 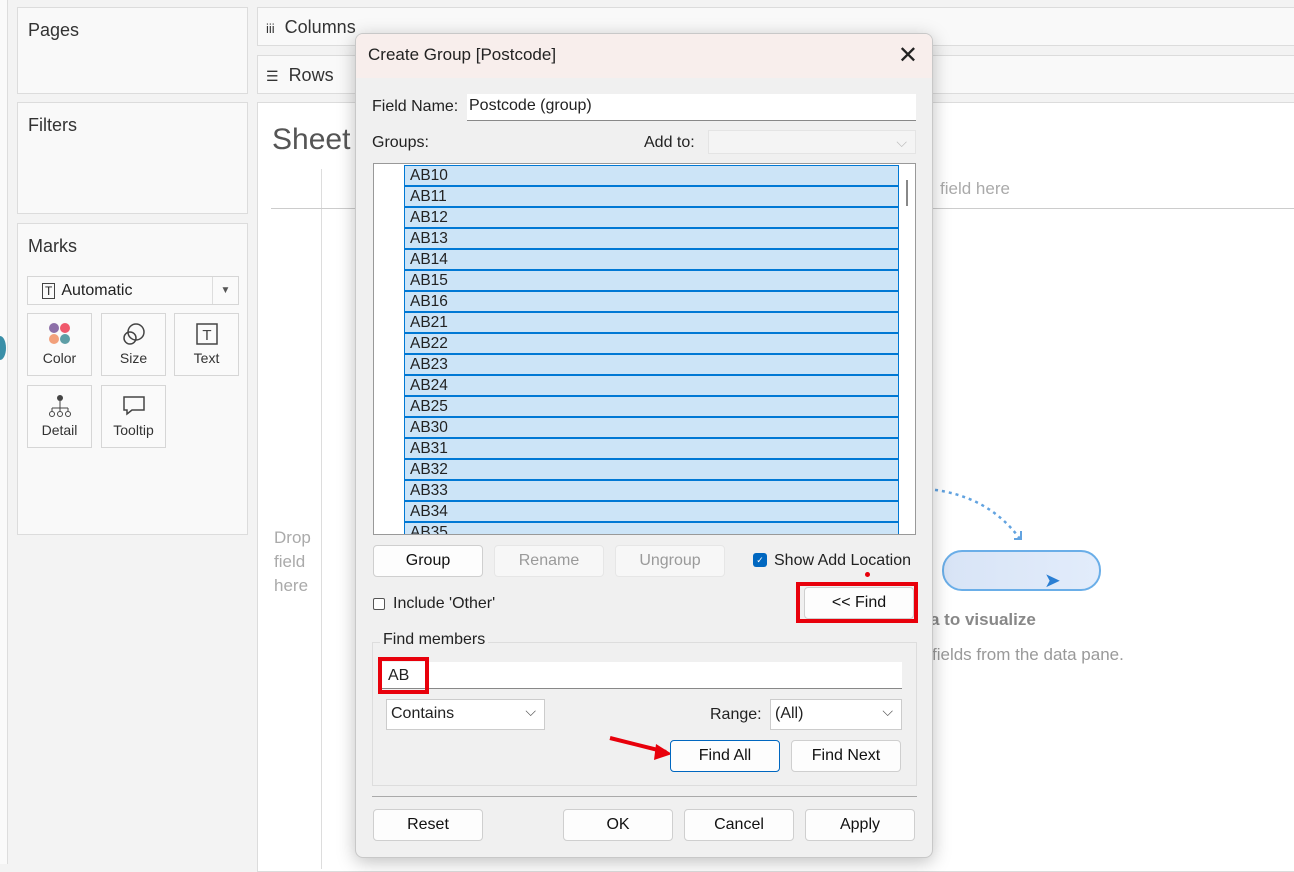 What do you see at coordinates (975, 189) in the screenshot?
I see `drop-field-columns: field here` at bounding box center [975, 189].